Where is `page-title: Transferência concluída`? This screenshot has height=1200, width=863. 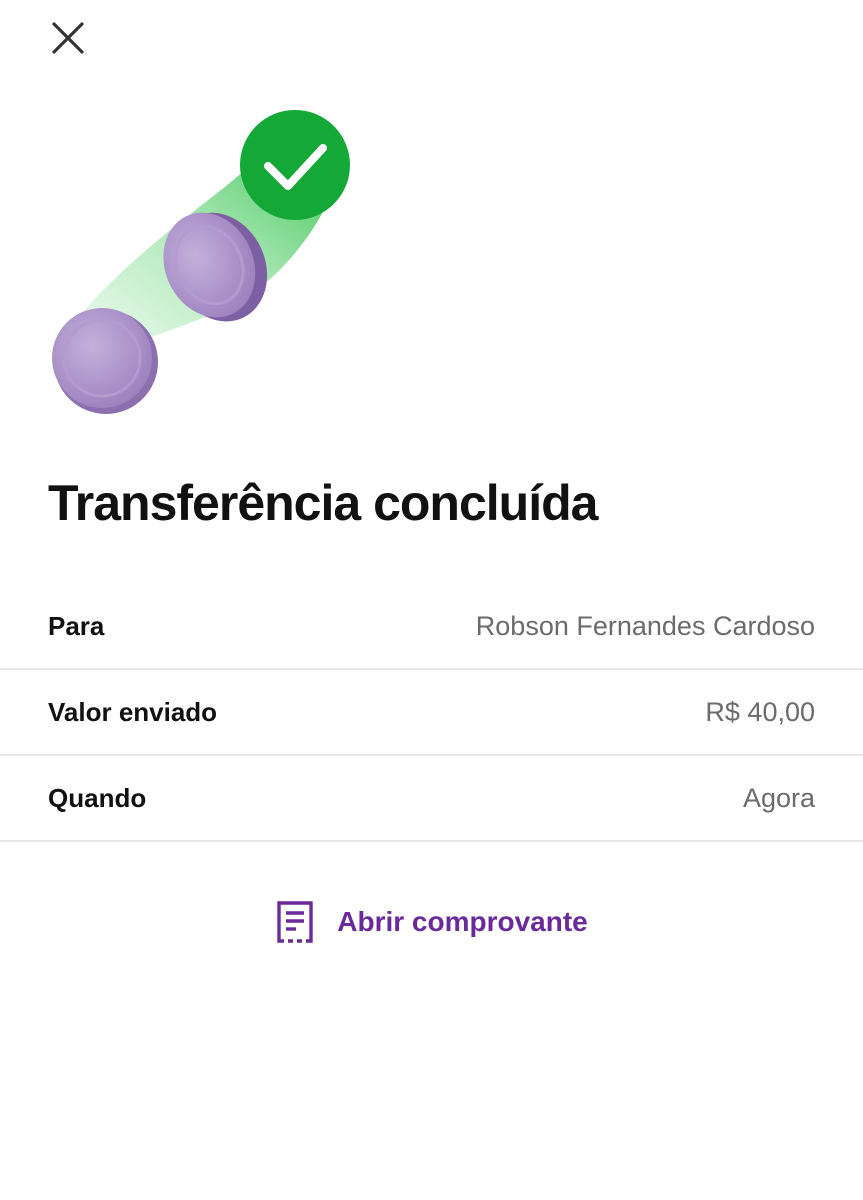
page-title: Transferência concluída is located at coordinates (323, 503).